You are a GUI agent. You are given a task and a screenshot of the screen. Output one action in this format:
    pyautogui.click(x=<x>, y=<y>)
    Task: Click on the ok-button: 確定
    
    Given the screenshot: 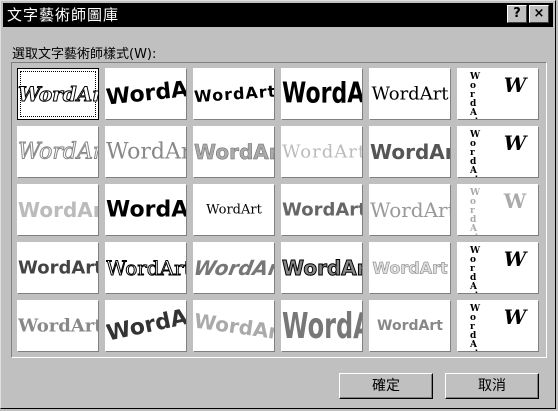 What is the action you would take?
    pyautogui.click(x=386, y=386)
    